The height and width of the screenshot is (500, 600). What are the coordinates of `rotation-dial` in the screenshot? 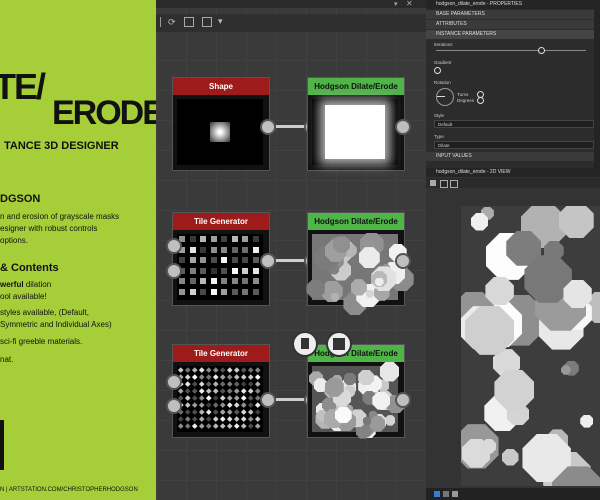 It's located at (445, 97).